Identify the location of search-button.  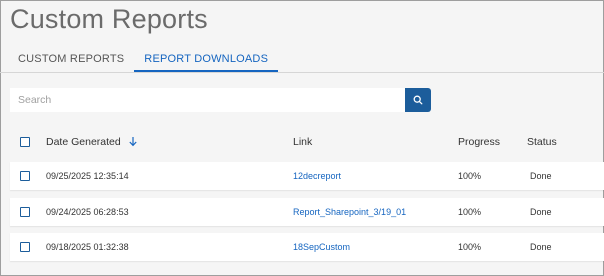
(418, 100).